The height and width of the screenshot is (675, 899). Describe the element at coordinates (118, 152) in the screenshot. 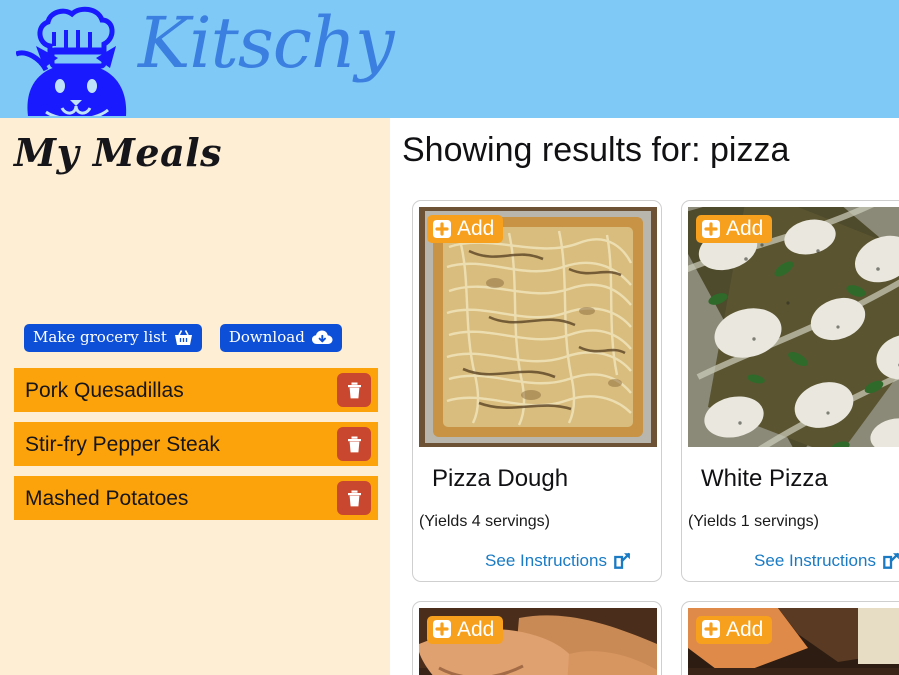

I see `sidebar-title: My Meals` at that location.